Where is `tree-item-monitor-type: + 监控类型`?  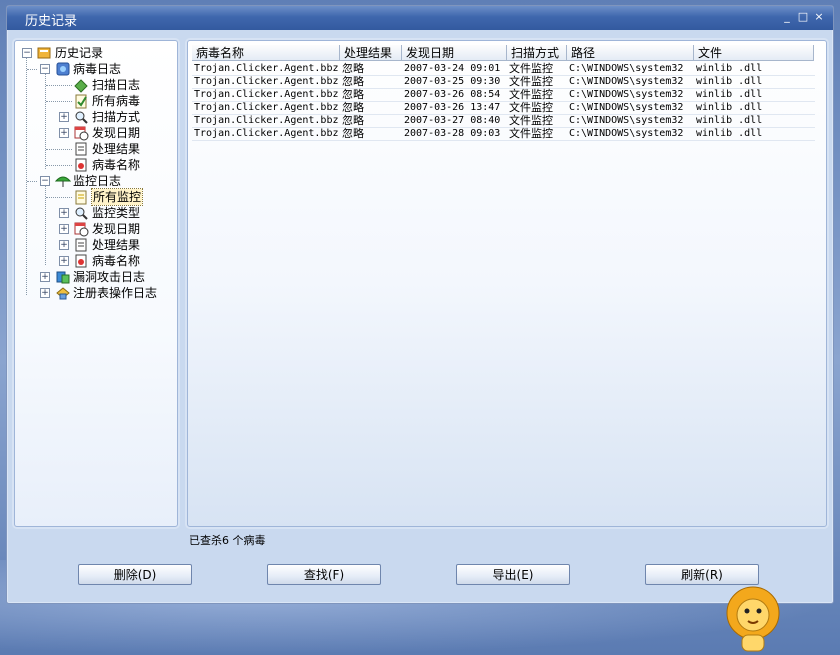 tree-item-monitor-type: + 监控类型 is located at coordinates (95, 213).